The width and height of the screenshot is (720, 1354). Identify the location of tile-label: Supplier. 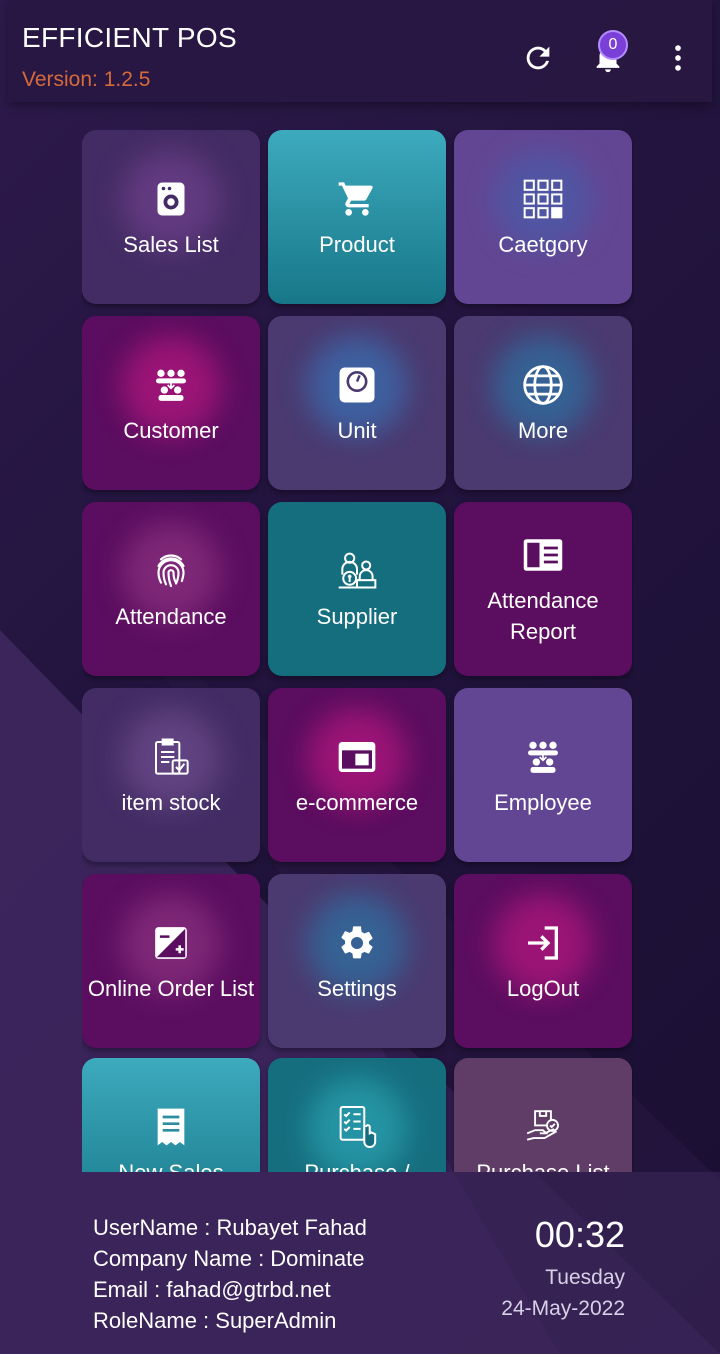
(357, 616).